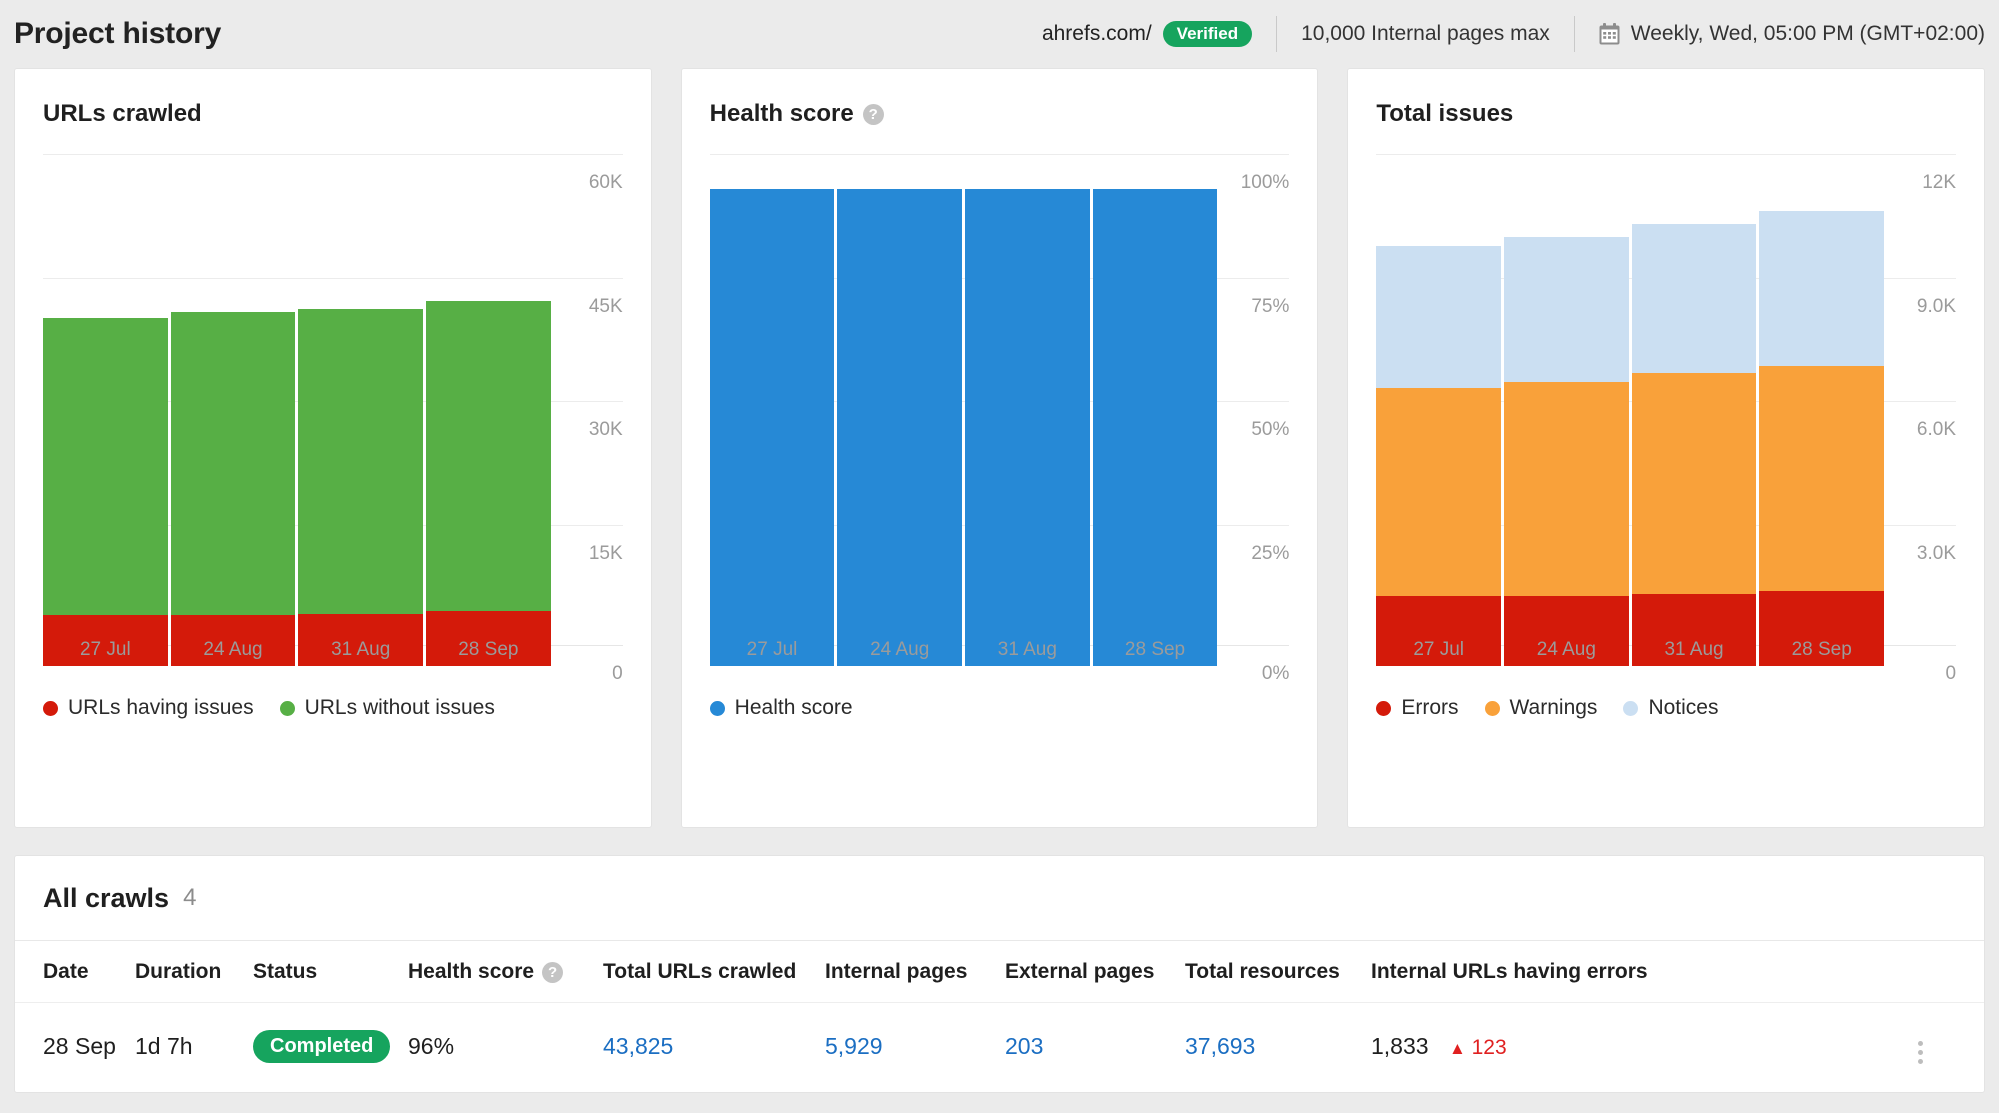  I want to click on y-axis-tick: 100%, so click(1265, 182).